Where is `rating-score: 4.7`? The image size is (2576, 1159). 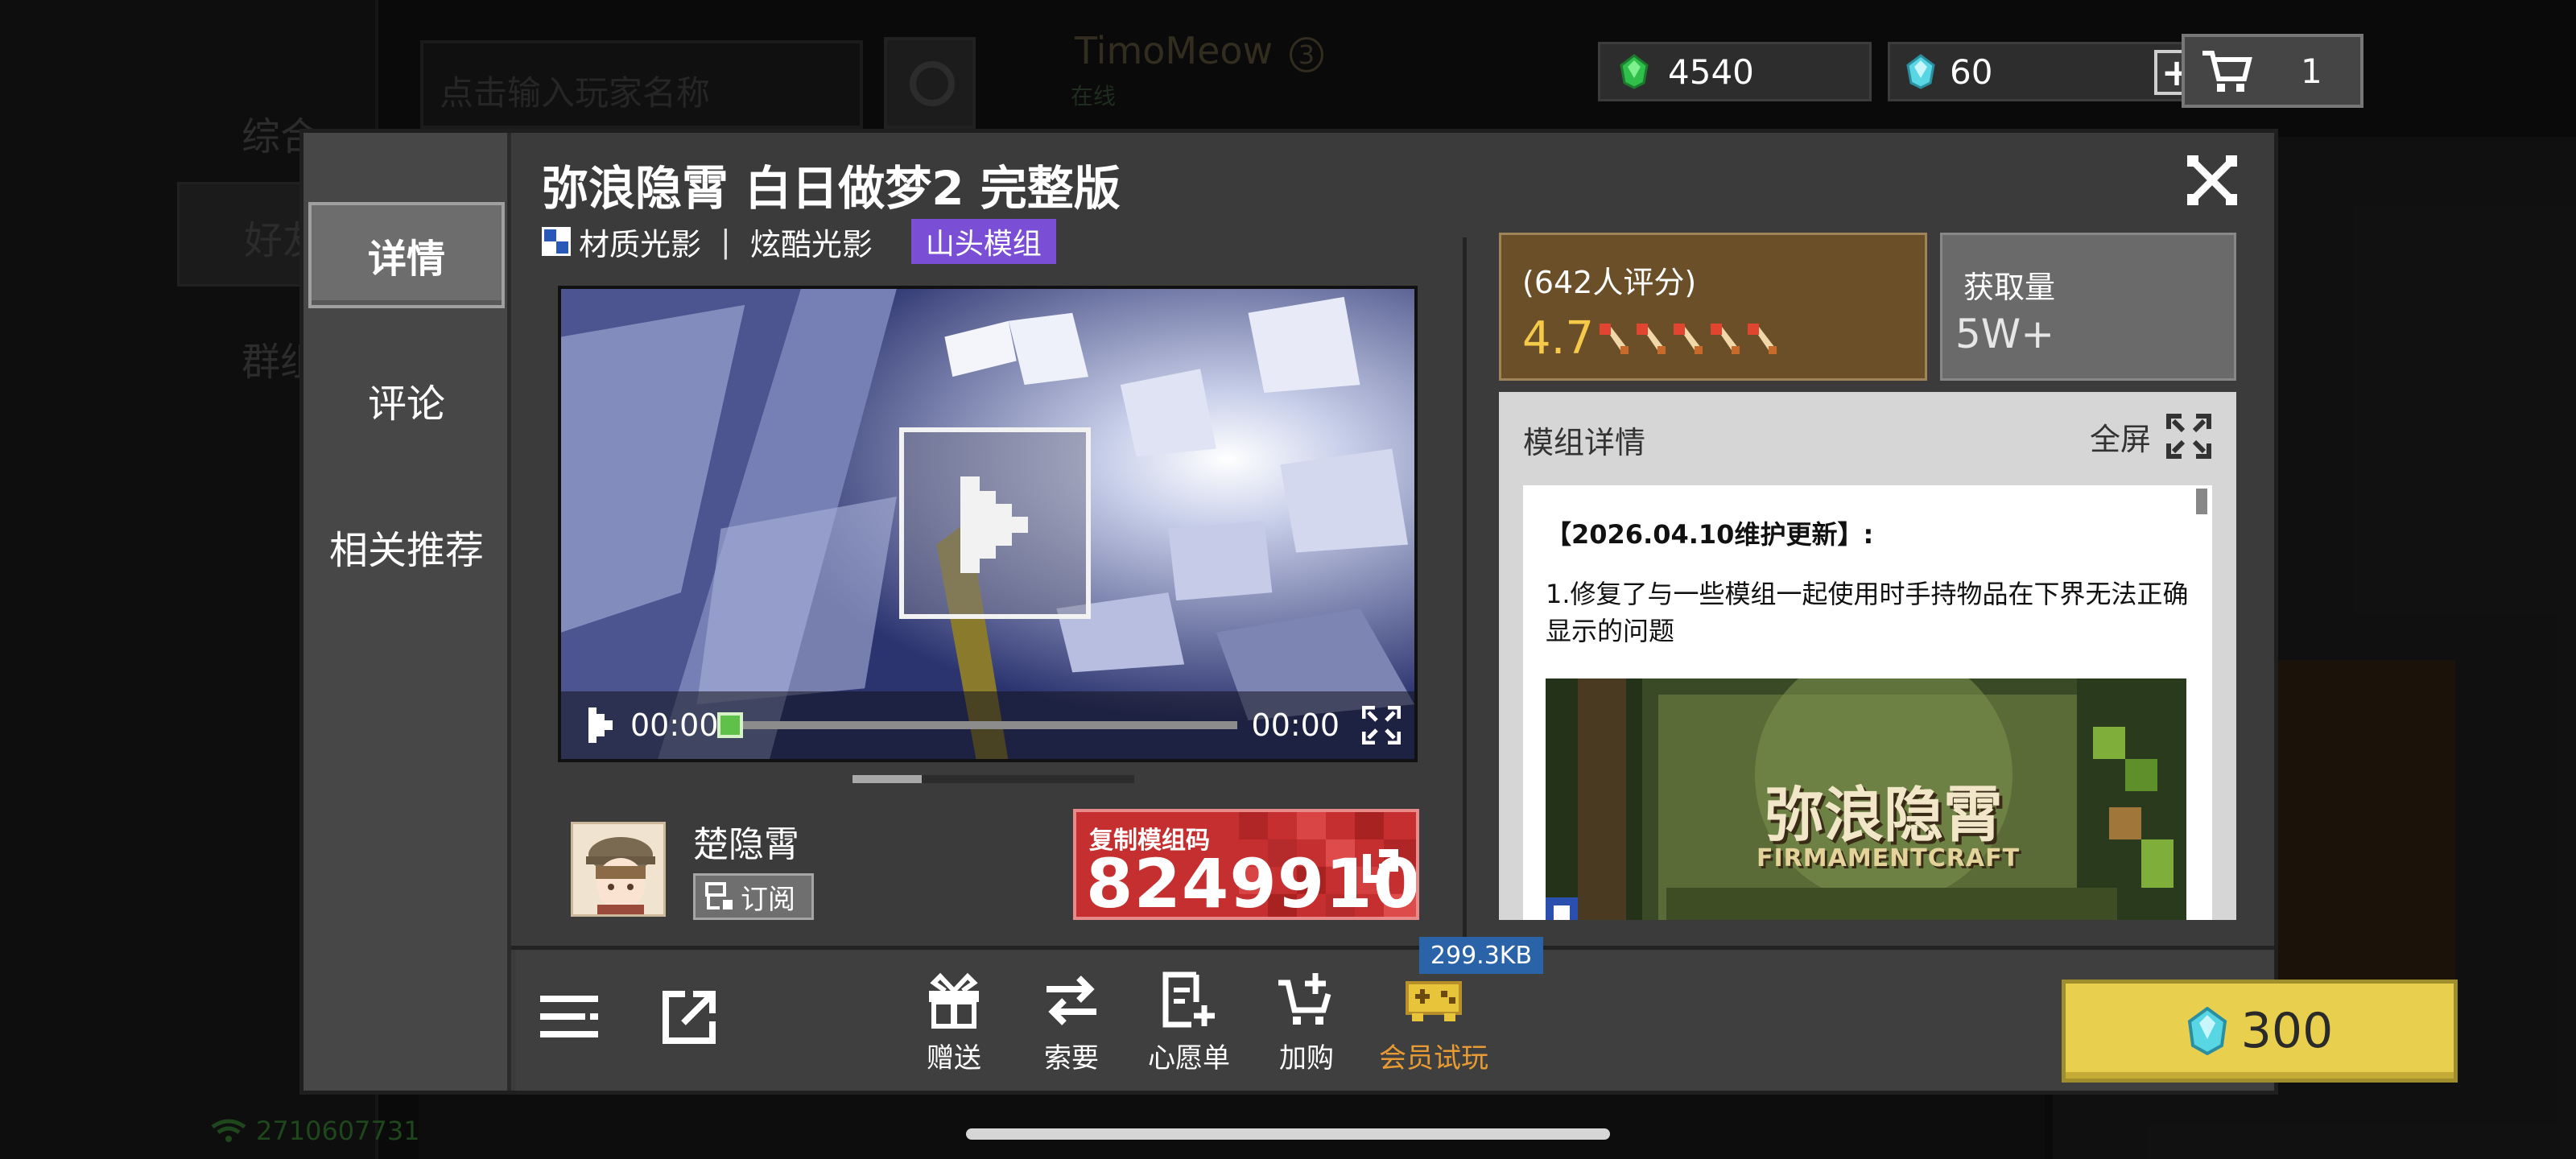 rating-score: 4.7 is located at coordinates (1558, 338).